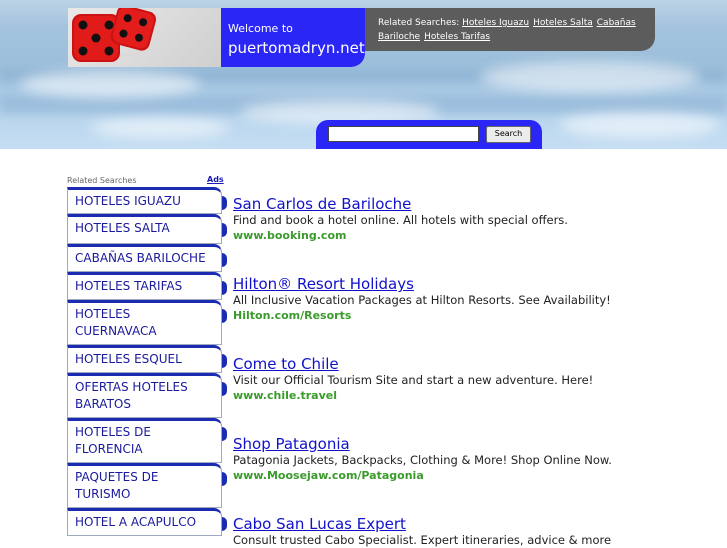  I want to click on sidebar-item-hoteles-de-florencia: HOTELES DE FLORENCIA, so click(147, 440).